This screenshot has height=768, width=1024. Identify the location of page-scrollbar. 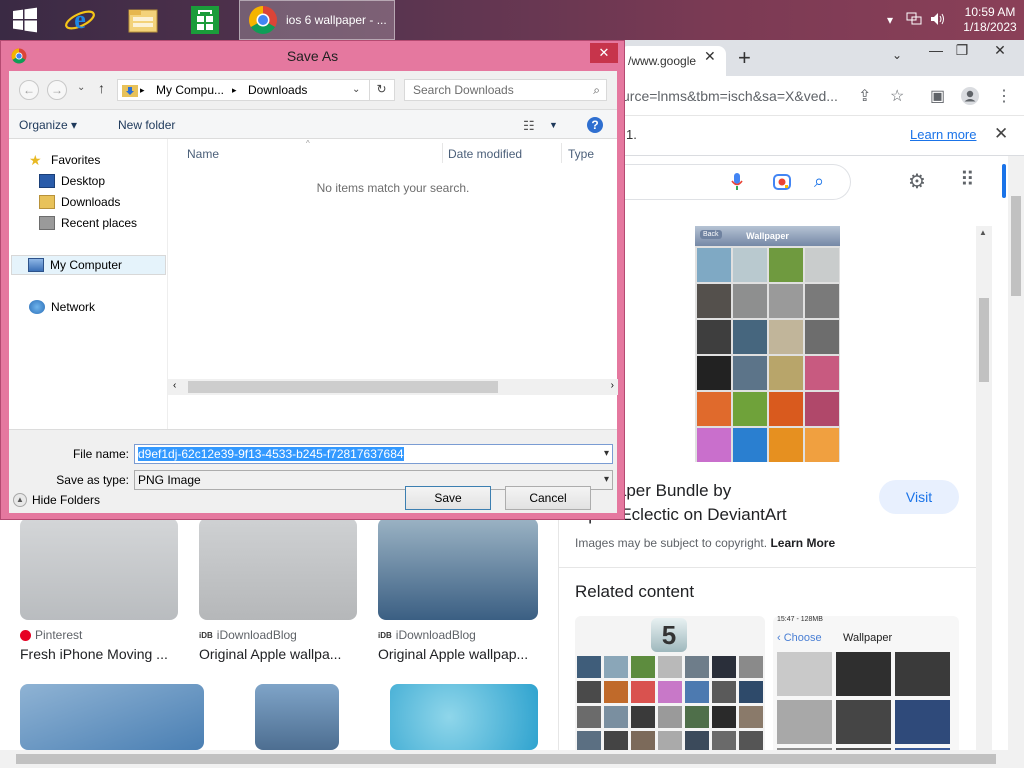
(1016, 462).